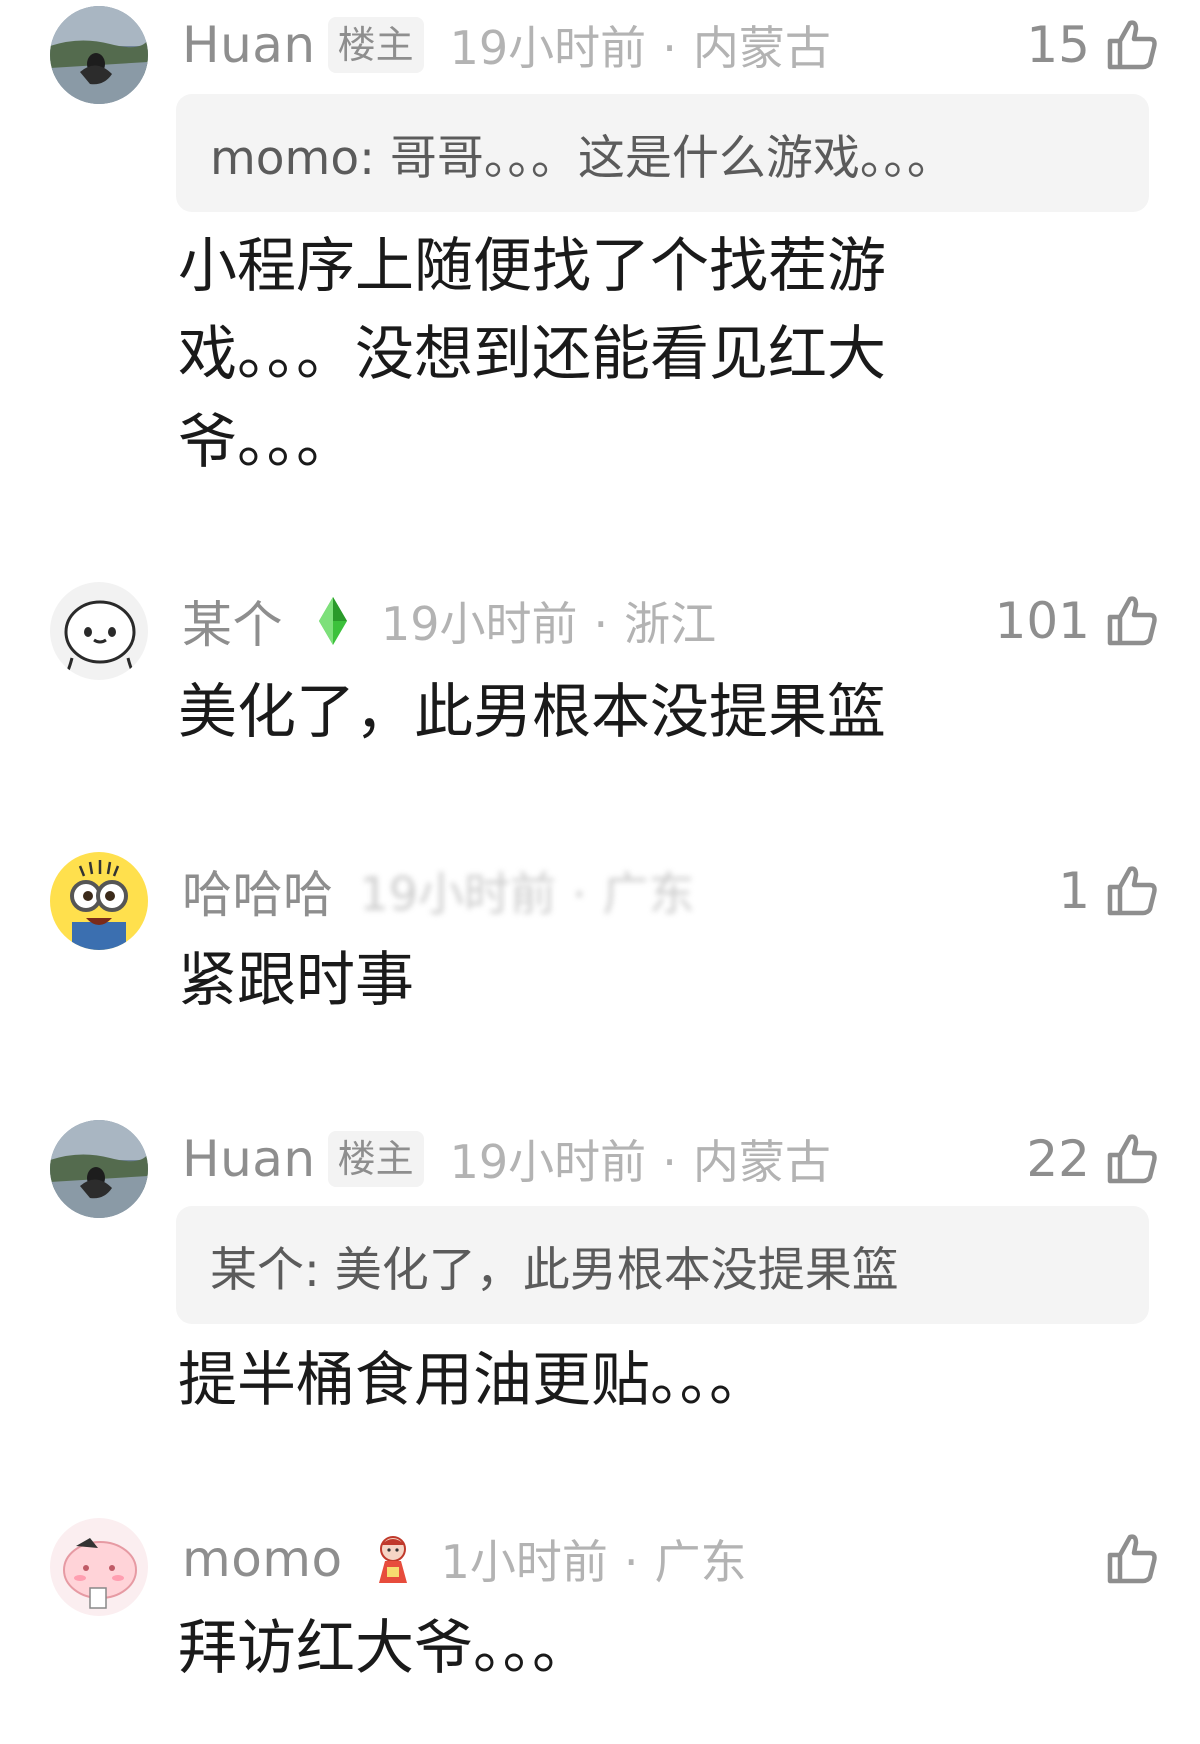 The width and height of the screenshot is (1200, 1744). What do you see at coordinates (532, 265) in the screenshot?
I see `comment-text-line: 小程序上随便找了个找茬游` at bounding box center [532, 265].